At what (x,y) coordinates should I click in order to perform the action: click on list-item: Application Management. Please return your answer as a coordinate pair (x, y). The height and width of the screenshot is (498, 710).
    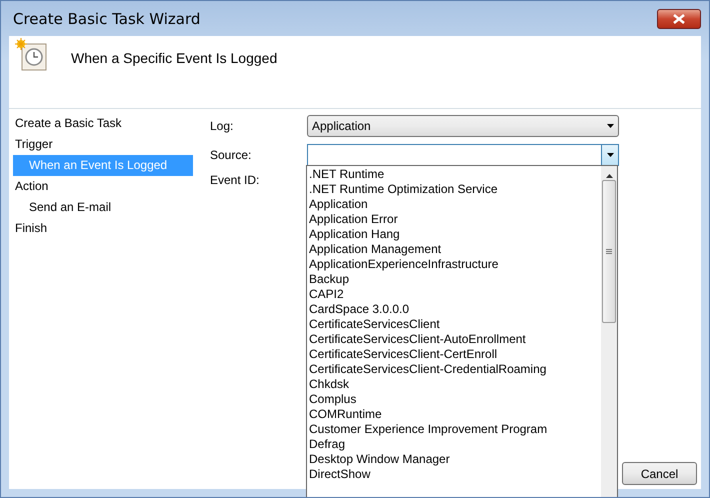
    Looking at the image, I should click on (455, 249).